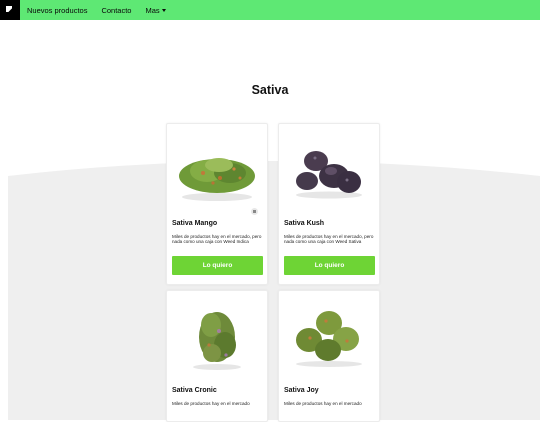  Describe the element at coordinates (329, 339) in the screenshot. I see `product-image-joy` at that location.